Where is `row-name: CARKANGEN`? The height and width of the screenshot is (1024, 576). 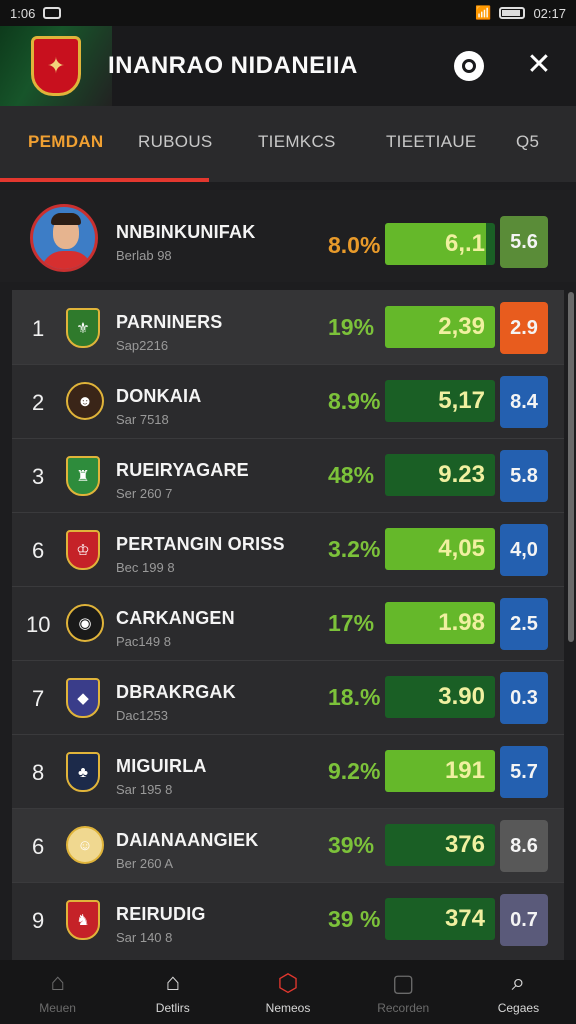
row-name: CARKANGEN is located at coordinates (175, 618).